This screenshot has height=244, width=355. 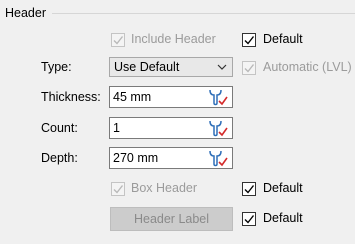 What do you see at coordinates (283, 39) in the screenshot?
I see `include-header-default-label: Default` at bounding box center [283, 39].